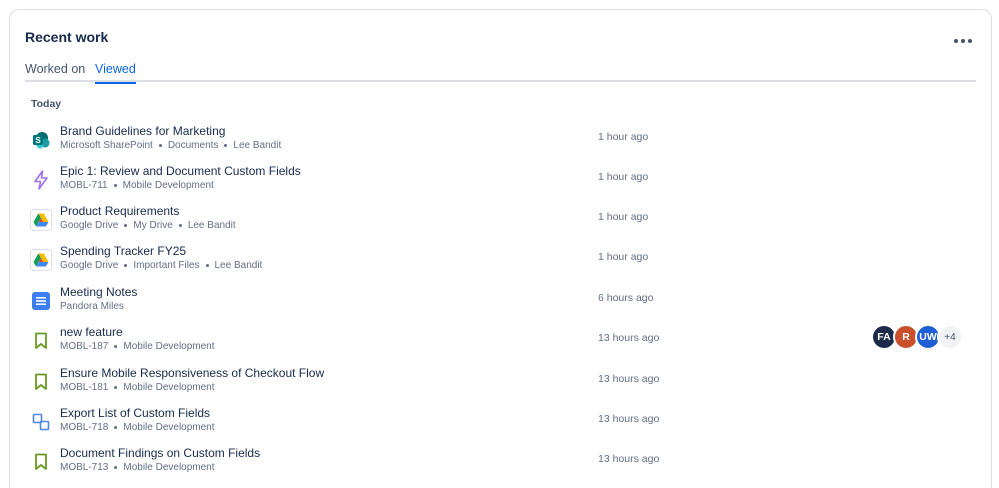 The height and width of the screenshot is (488, 999). What do you see at coordinates (84, 467) in the screenshot?
I see `meta-issue-key: MOBL-713` at bounding box center [84, 467].